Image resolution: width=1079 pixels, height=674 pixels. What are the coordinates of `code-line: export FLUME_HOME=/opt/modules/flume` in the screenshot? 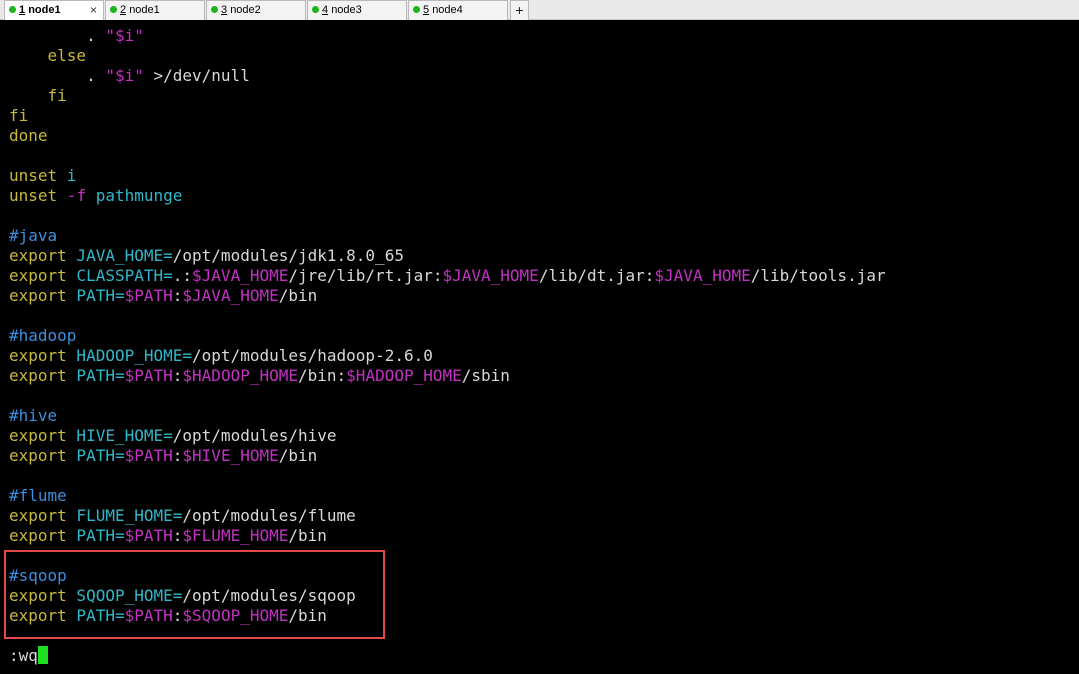 It's located at (182, 515).